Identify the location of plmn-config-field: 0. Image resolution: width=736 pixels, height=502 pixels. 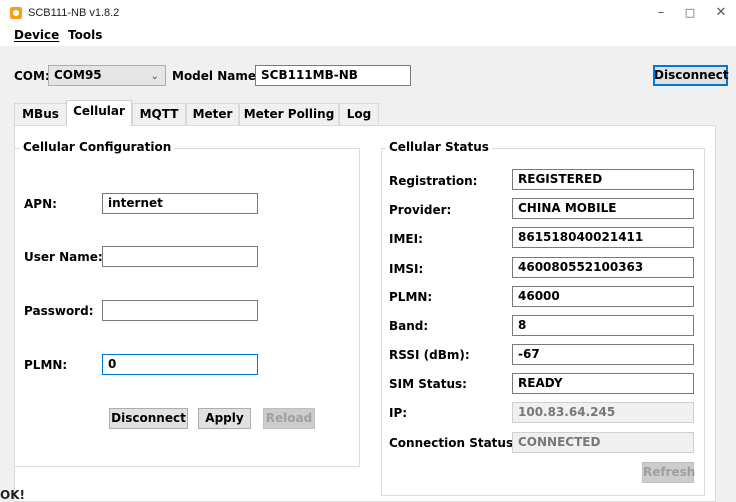
(180, 364).